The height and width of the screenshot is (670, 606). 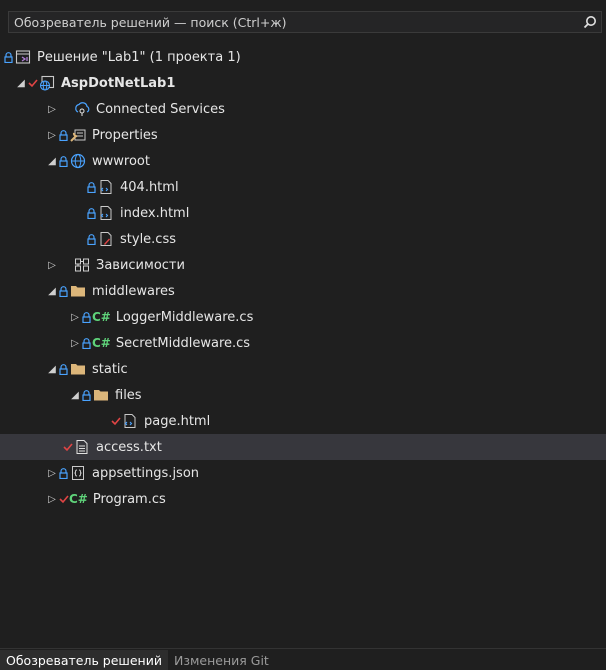 What do you see at coordinates (150, 22) in the screenshot?
I see `search-placeholder: Обозреватель решений — поиск (Ctrl+ж)` at bounding box center [150, 22].